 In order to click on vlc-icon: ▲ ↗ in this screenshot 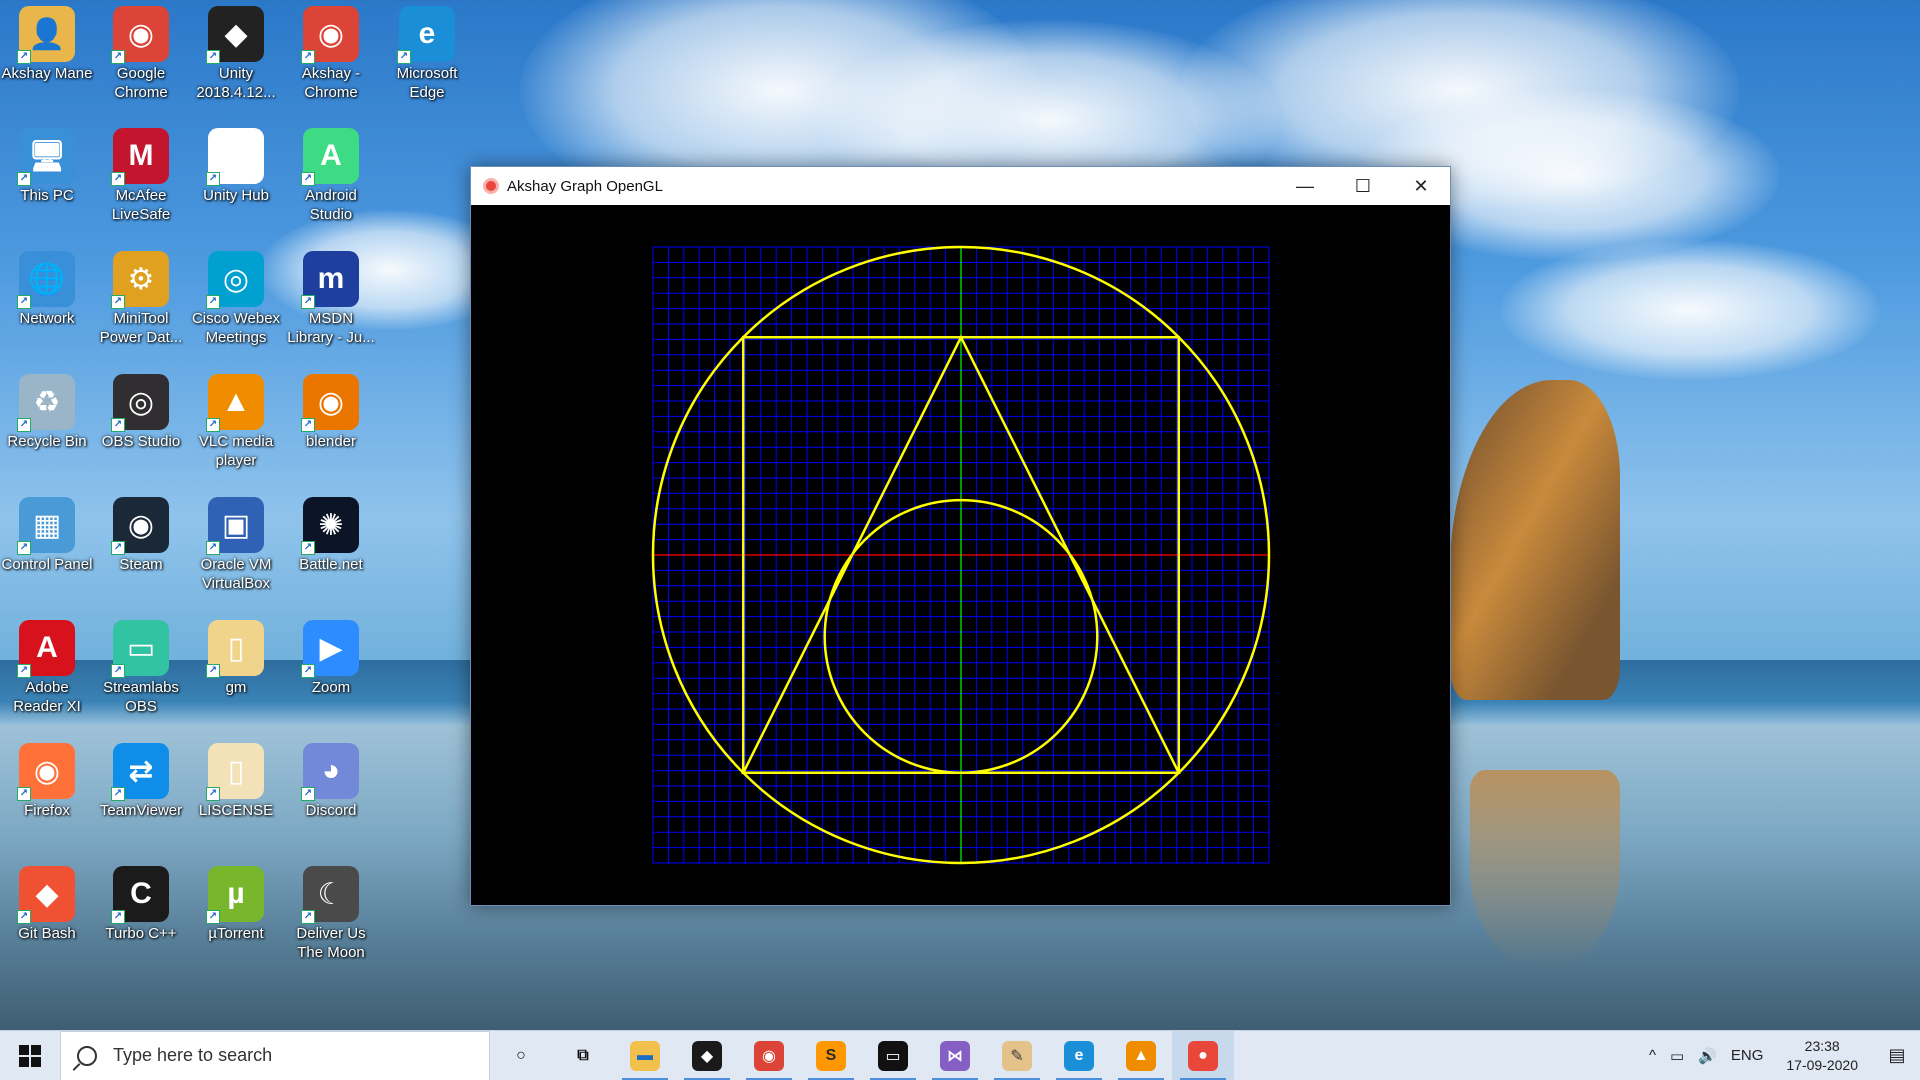, I will do `click(235, 403)`.